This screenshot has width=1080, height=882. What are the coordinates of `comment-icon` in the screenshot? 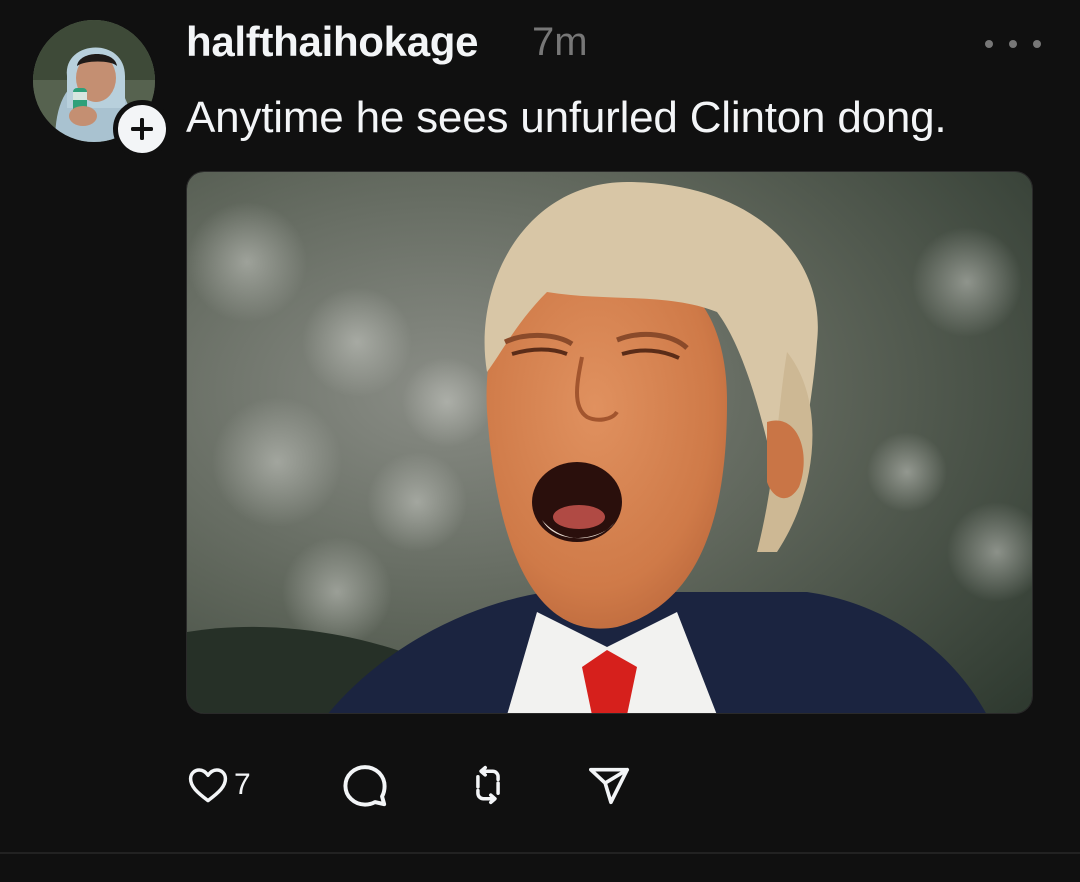 It's located at (365, 786).